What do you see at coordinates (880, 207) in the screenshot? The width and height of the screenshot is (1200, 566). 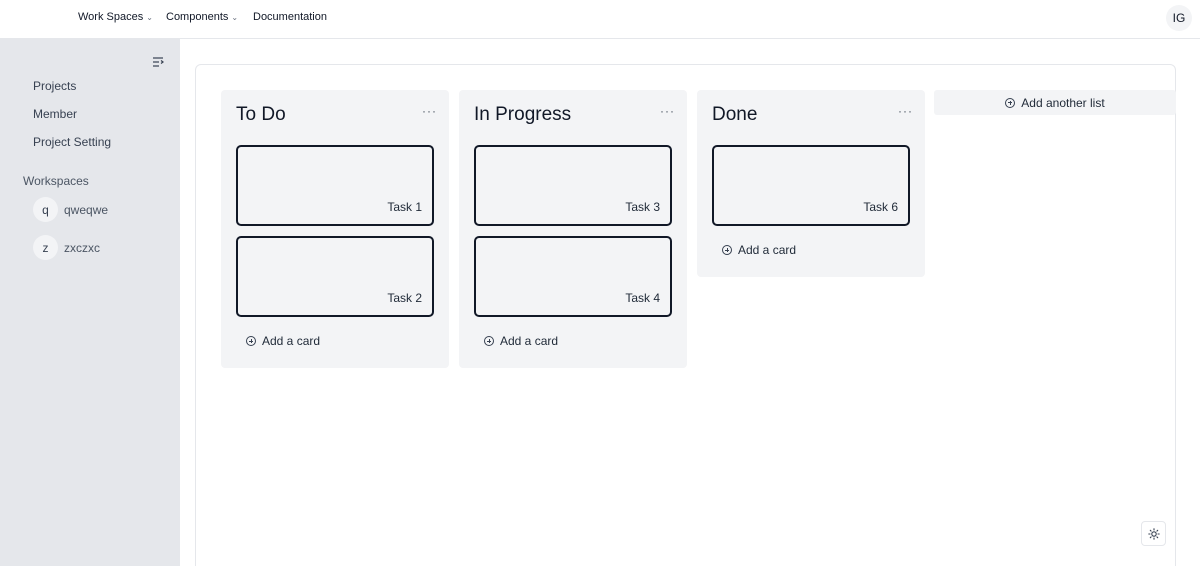 I see `task-card-title: Task 6` at bounding box center [880, 207].